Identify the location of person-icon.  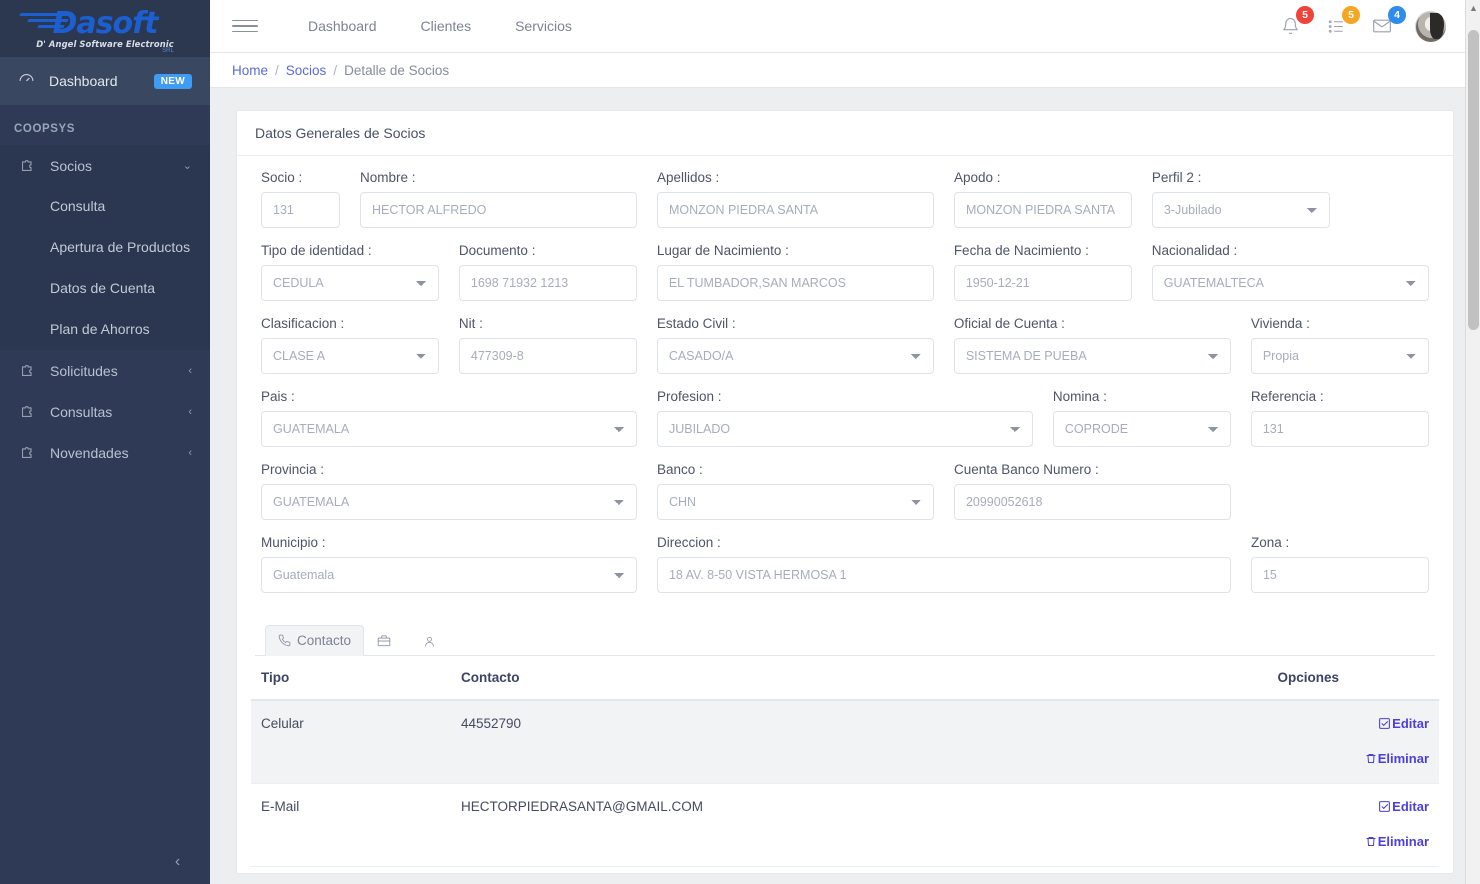
(429, 641).